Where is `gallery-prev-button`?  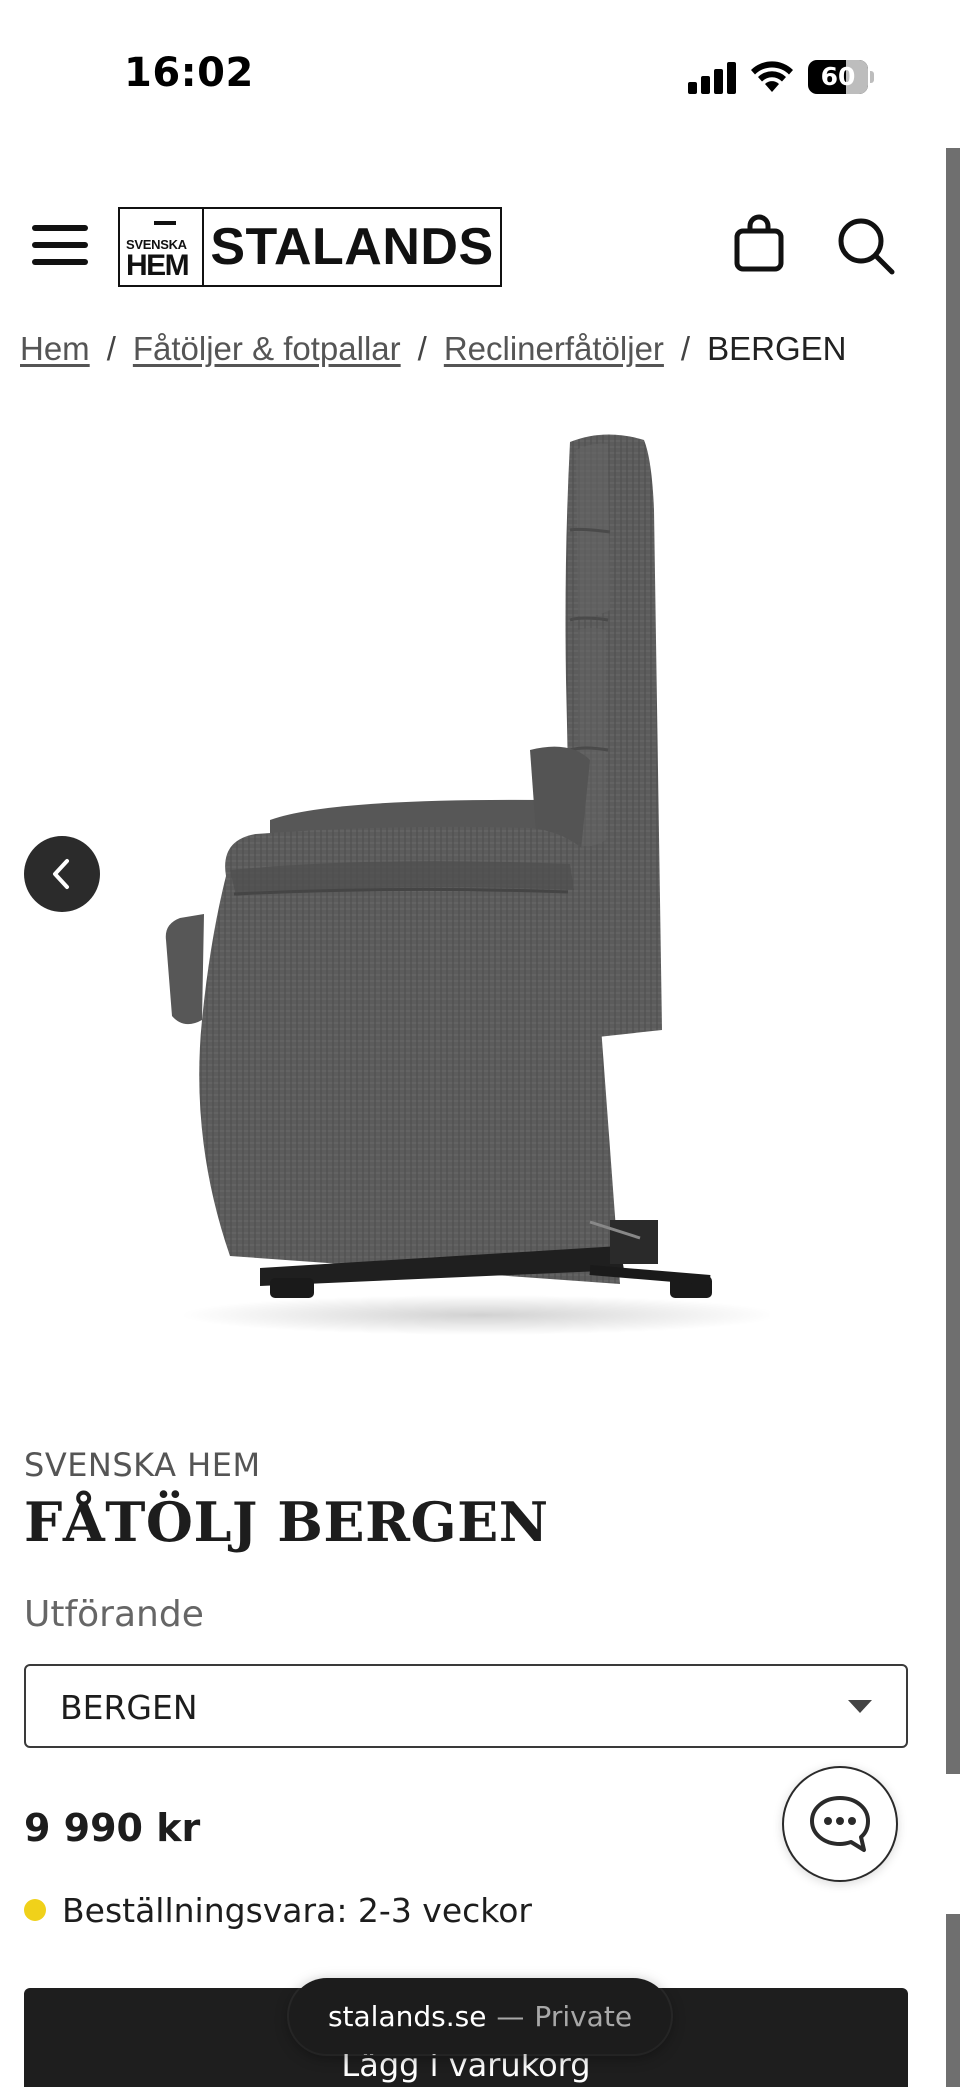 gallery-prev-button is located at coordinates (62, 874).